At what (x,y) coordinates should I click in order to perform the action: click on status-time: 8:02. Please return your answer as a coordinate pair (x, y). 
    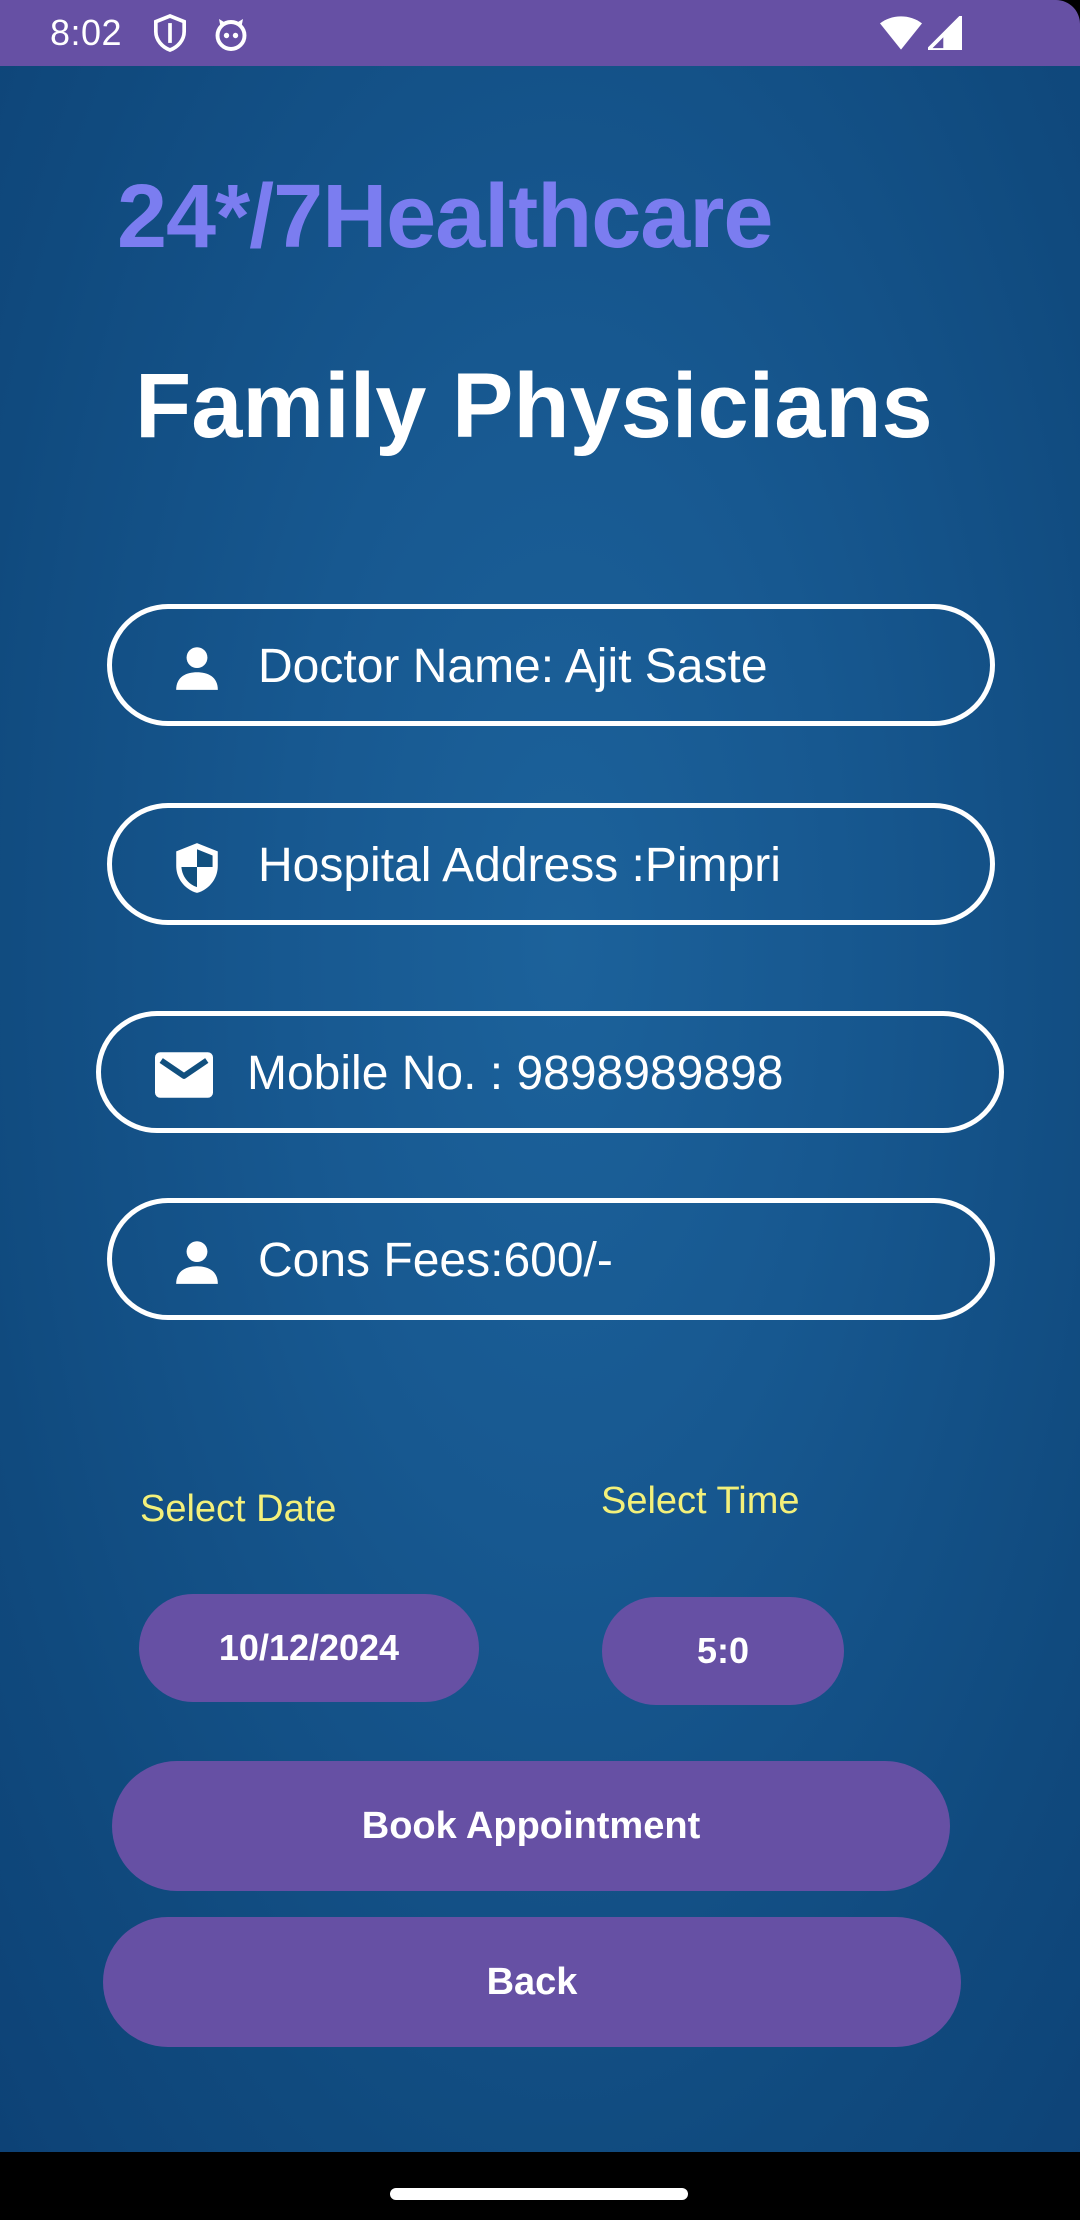
    Looking at the image, I should click on (86, 32).